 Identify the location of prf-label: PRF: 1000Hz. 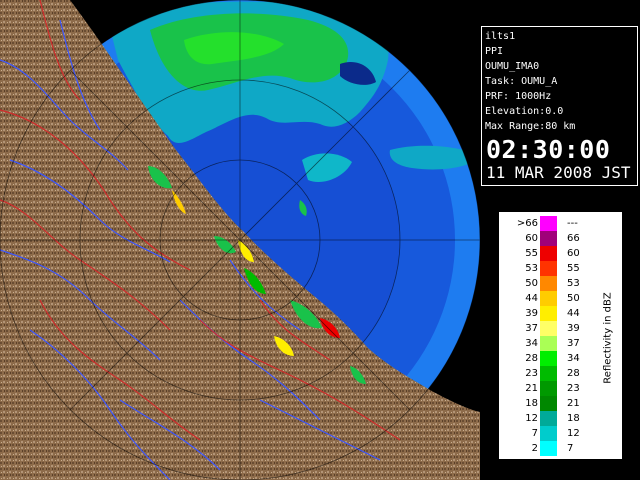
(518, 96).